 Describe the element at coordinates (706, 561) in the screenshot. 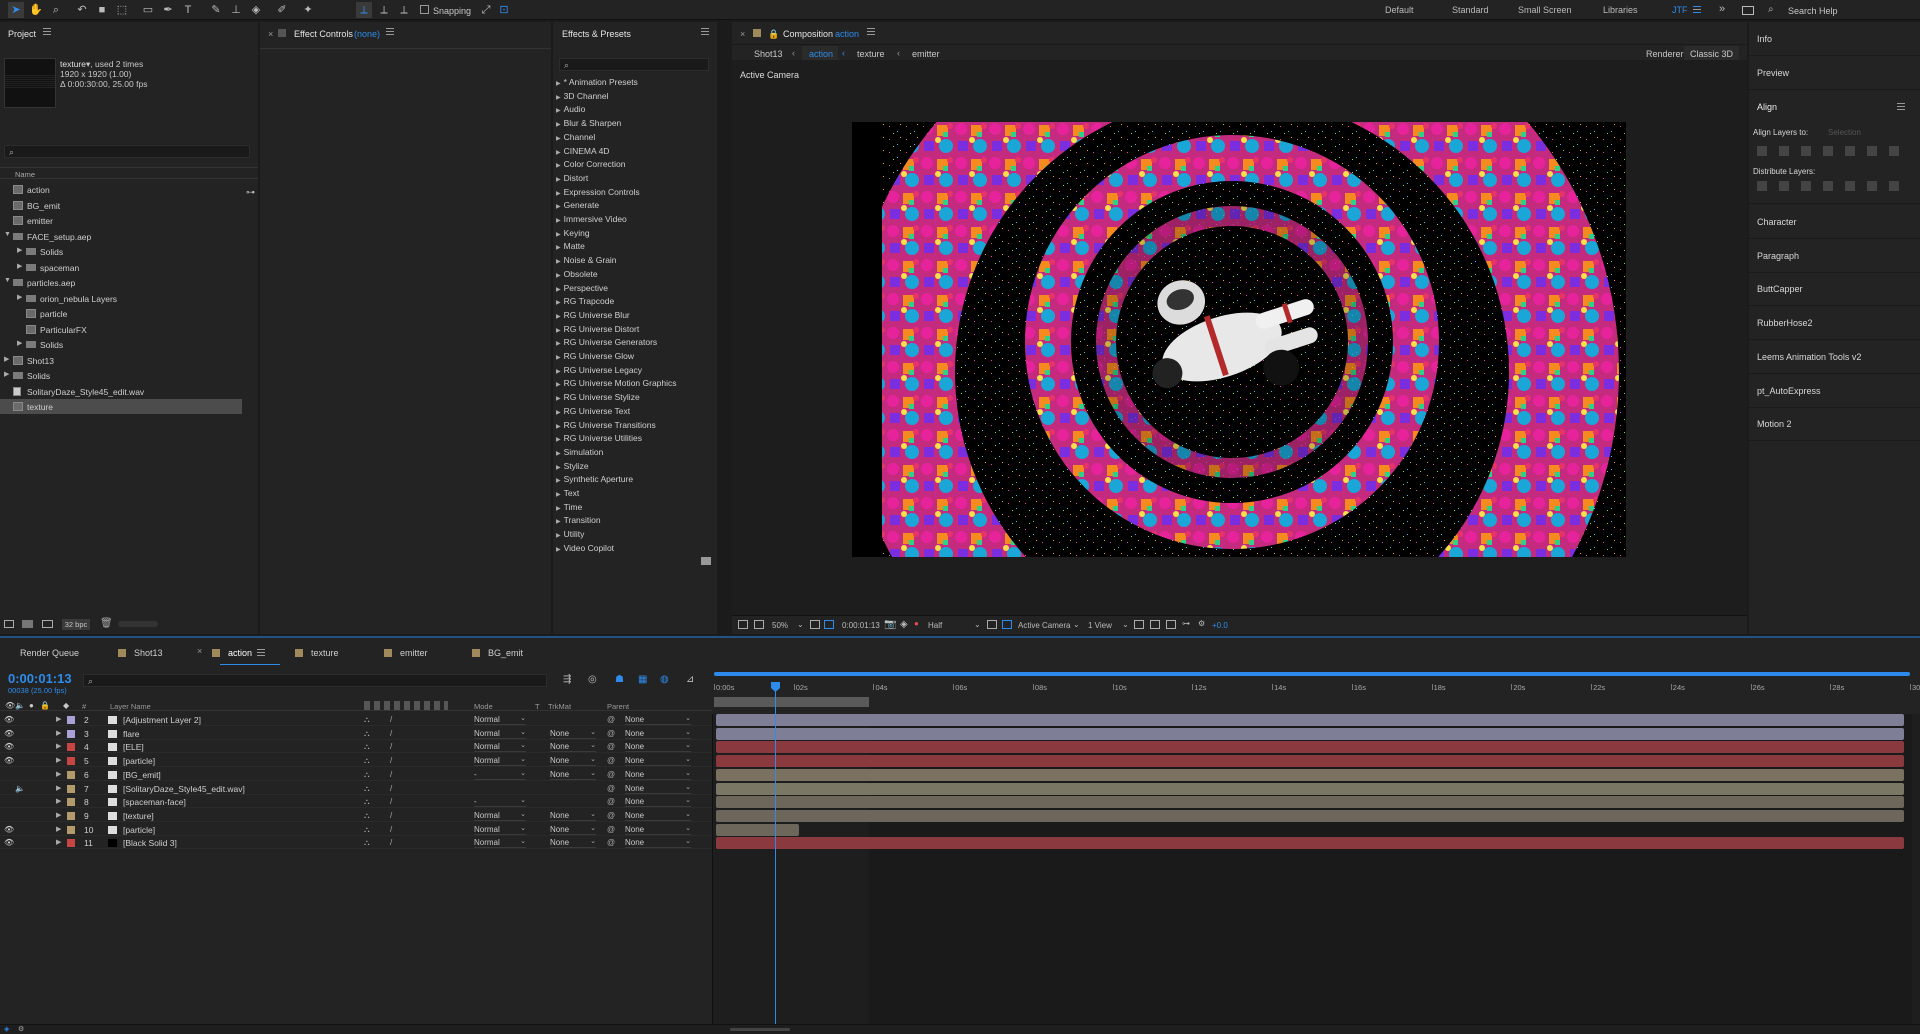

I see `new-preset-icon` at that location.